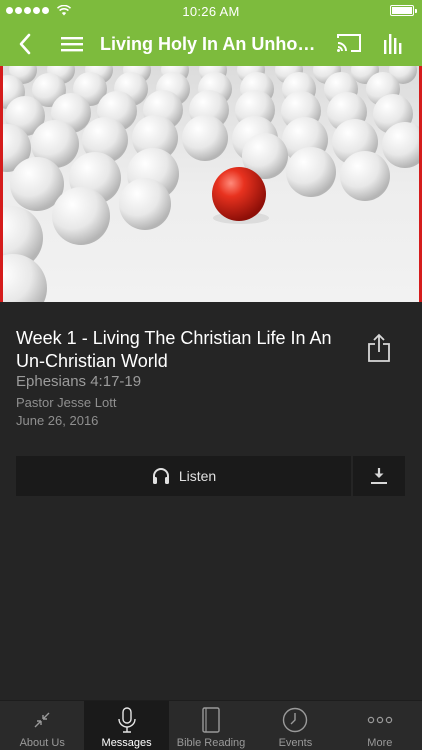 The width and height of the screenshot is (422, 750). What do you see at coordinates (394, 43) in the screenshot?
I see `audio-levels-icon` at bounding box center [394, 43].